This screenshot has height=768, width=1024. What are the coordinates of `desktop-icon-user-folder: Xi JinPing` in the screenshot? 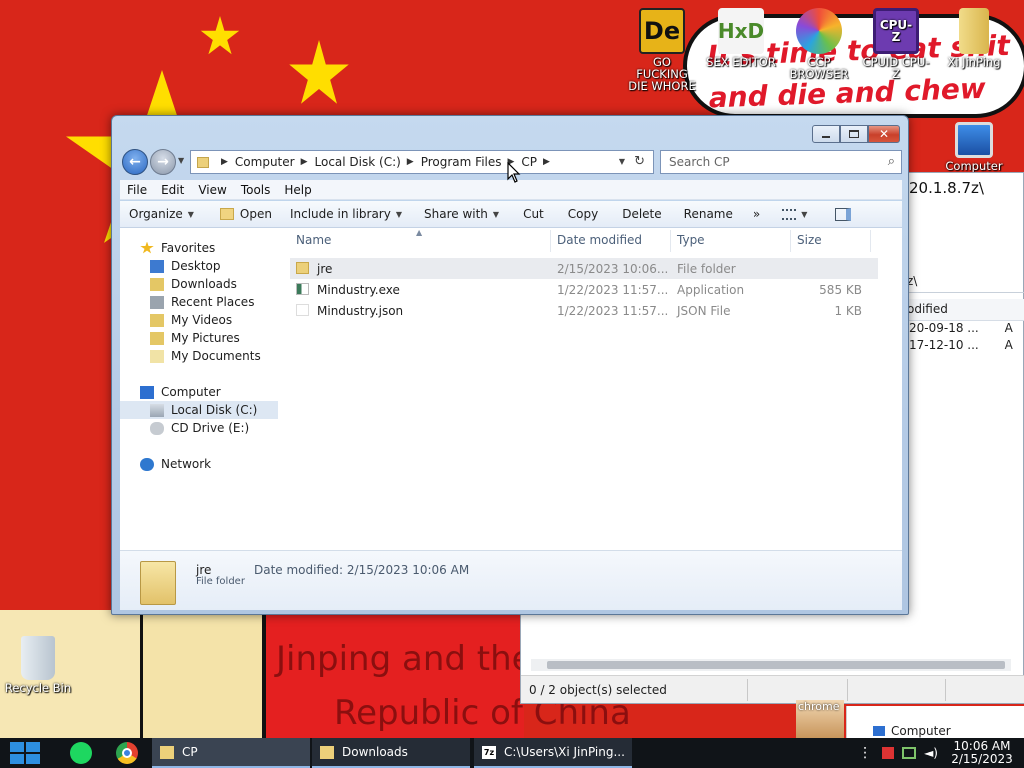 It's located at (974, 38).